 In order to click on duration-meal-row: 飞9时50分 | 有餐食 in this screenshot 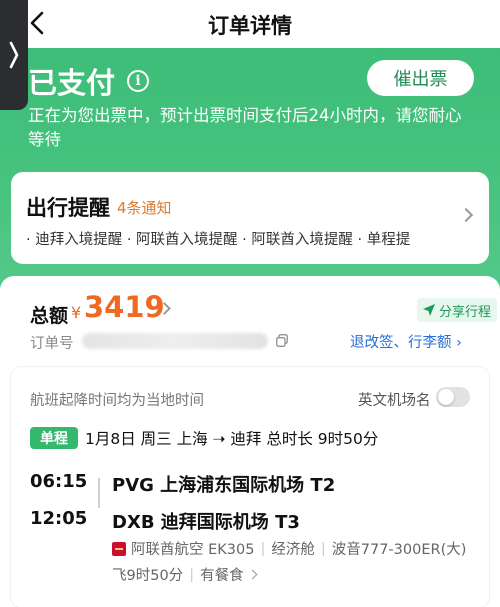, I will do `click(185, 574)`.